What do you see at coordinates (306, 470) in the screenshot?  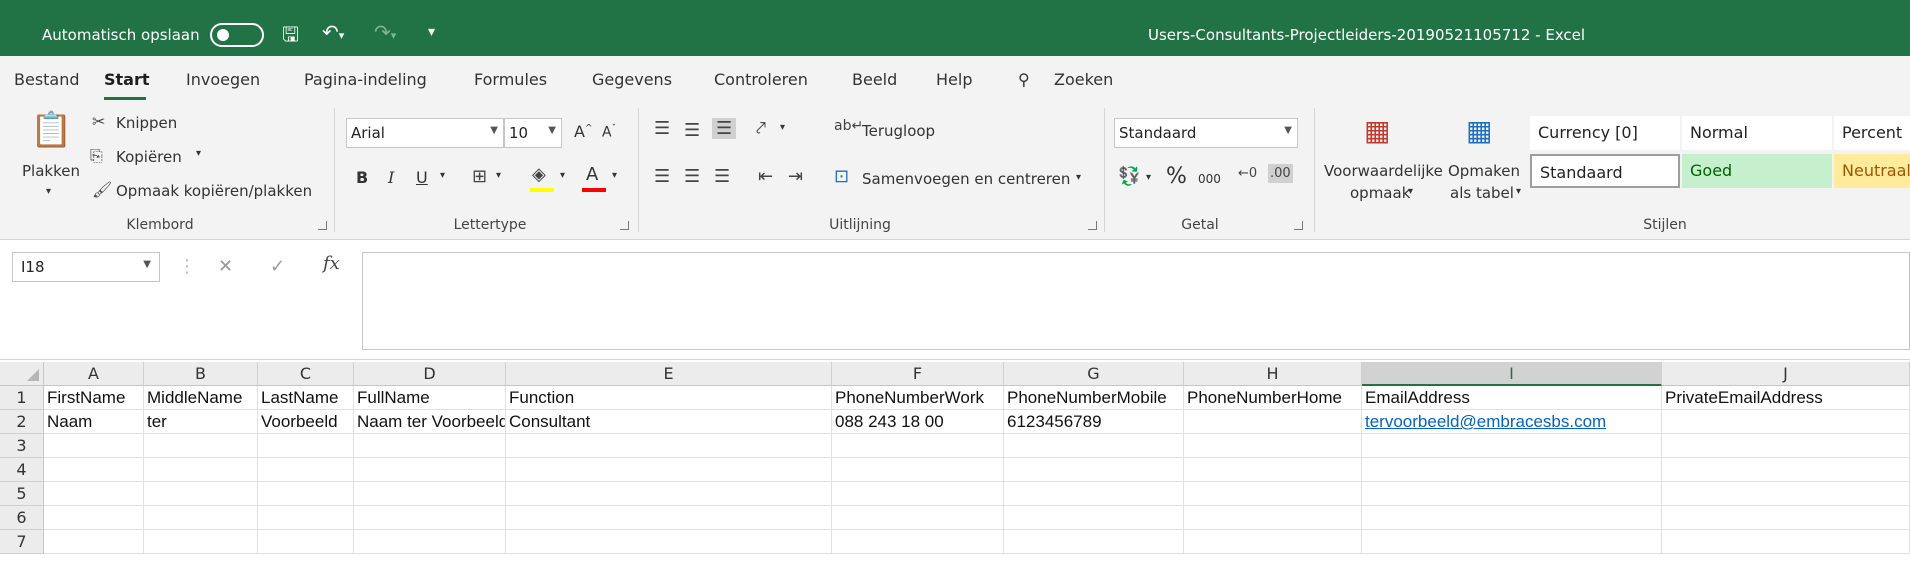 I see `cell-c4` at bounding box center [306, 470].